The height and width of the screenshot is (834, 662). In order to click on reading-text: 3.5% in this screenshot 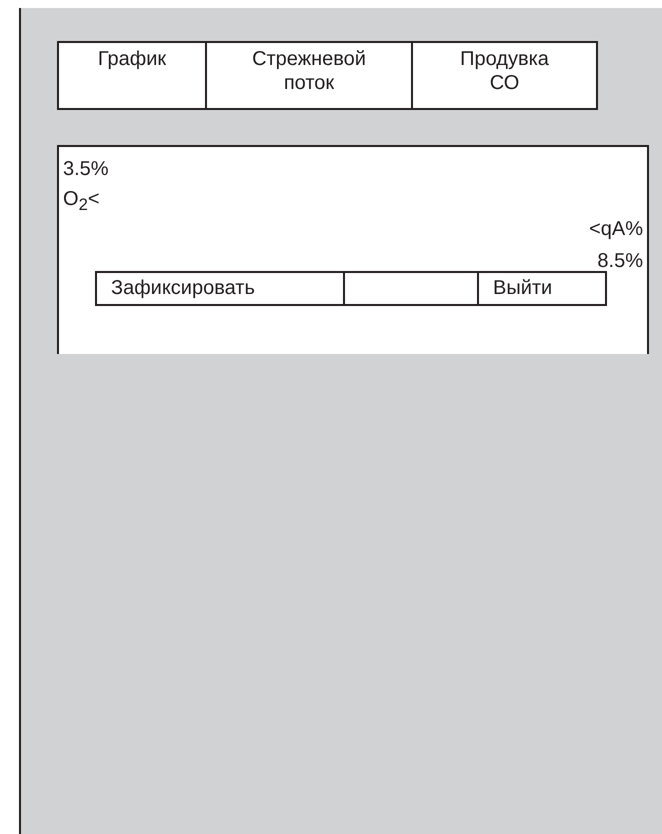, I will do `click(86, 169)`.